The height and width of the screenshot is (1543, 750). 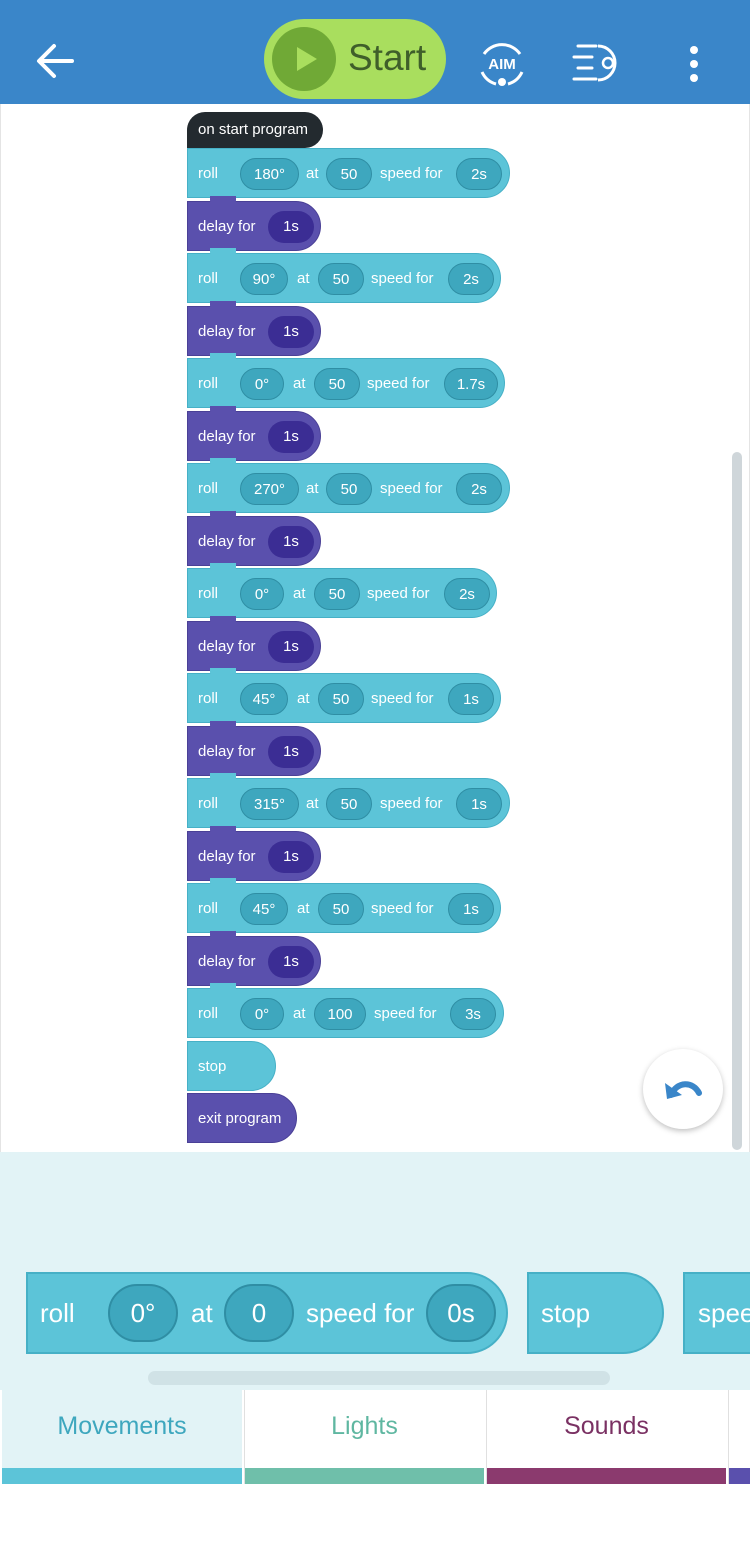 I want to click on tab-label: Lights, so click(x=364, y=1426).